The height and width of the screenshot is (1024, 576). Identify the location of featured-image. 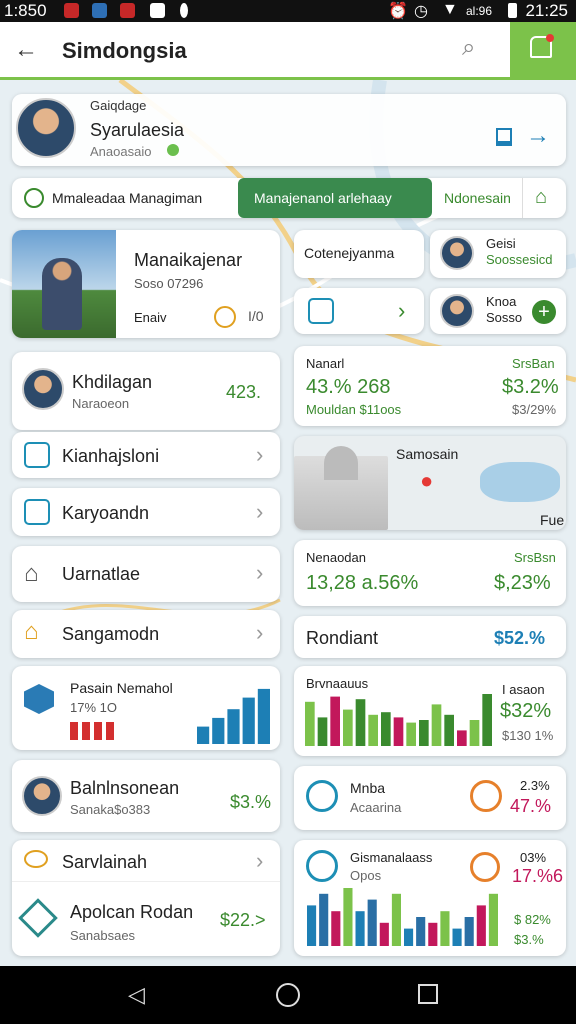
(64, 284).